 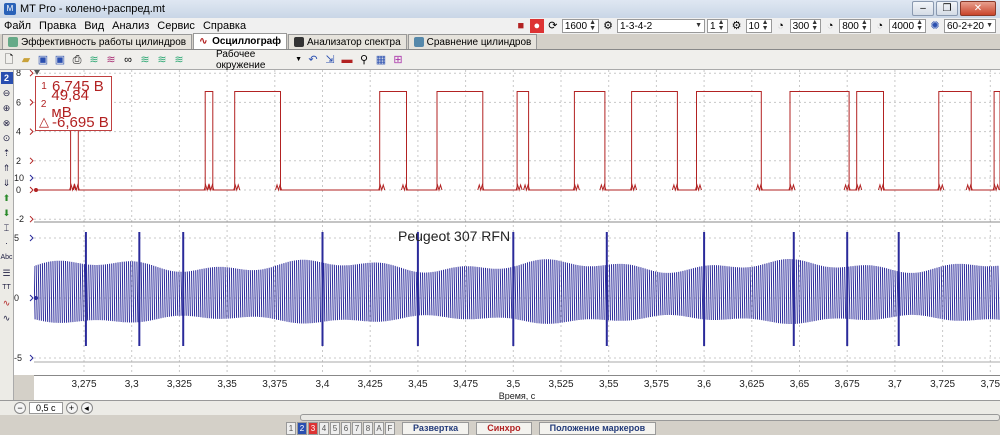 I want to click on scroll-down-icon: ⇓, so click(x=7, y=183).